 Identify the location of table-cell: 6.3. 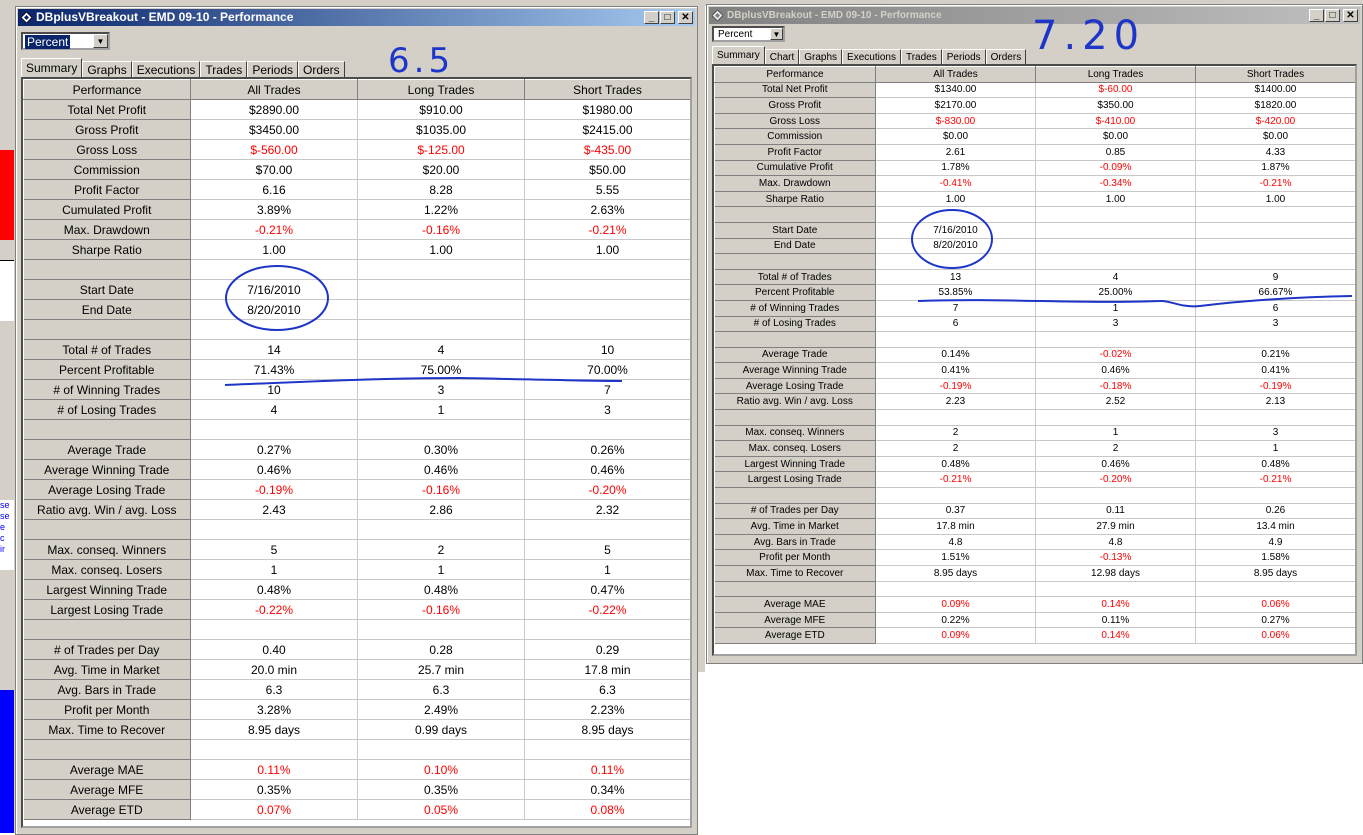
(607, 689).